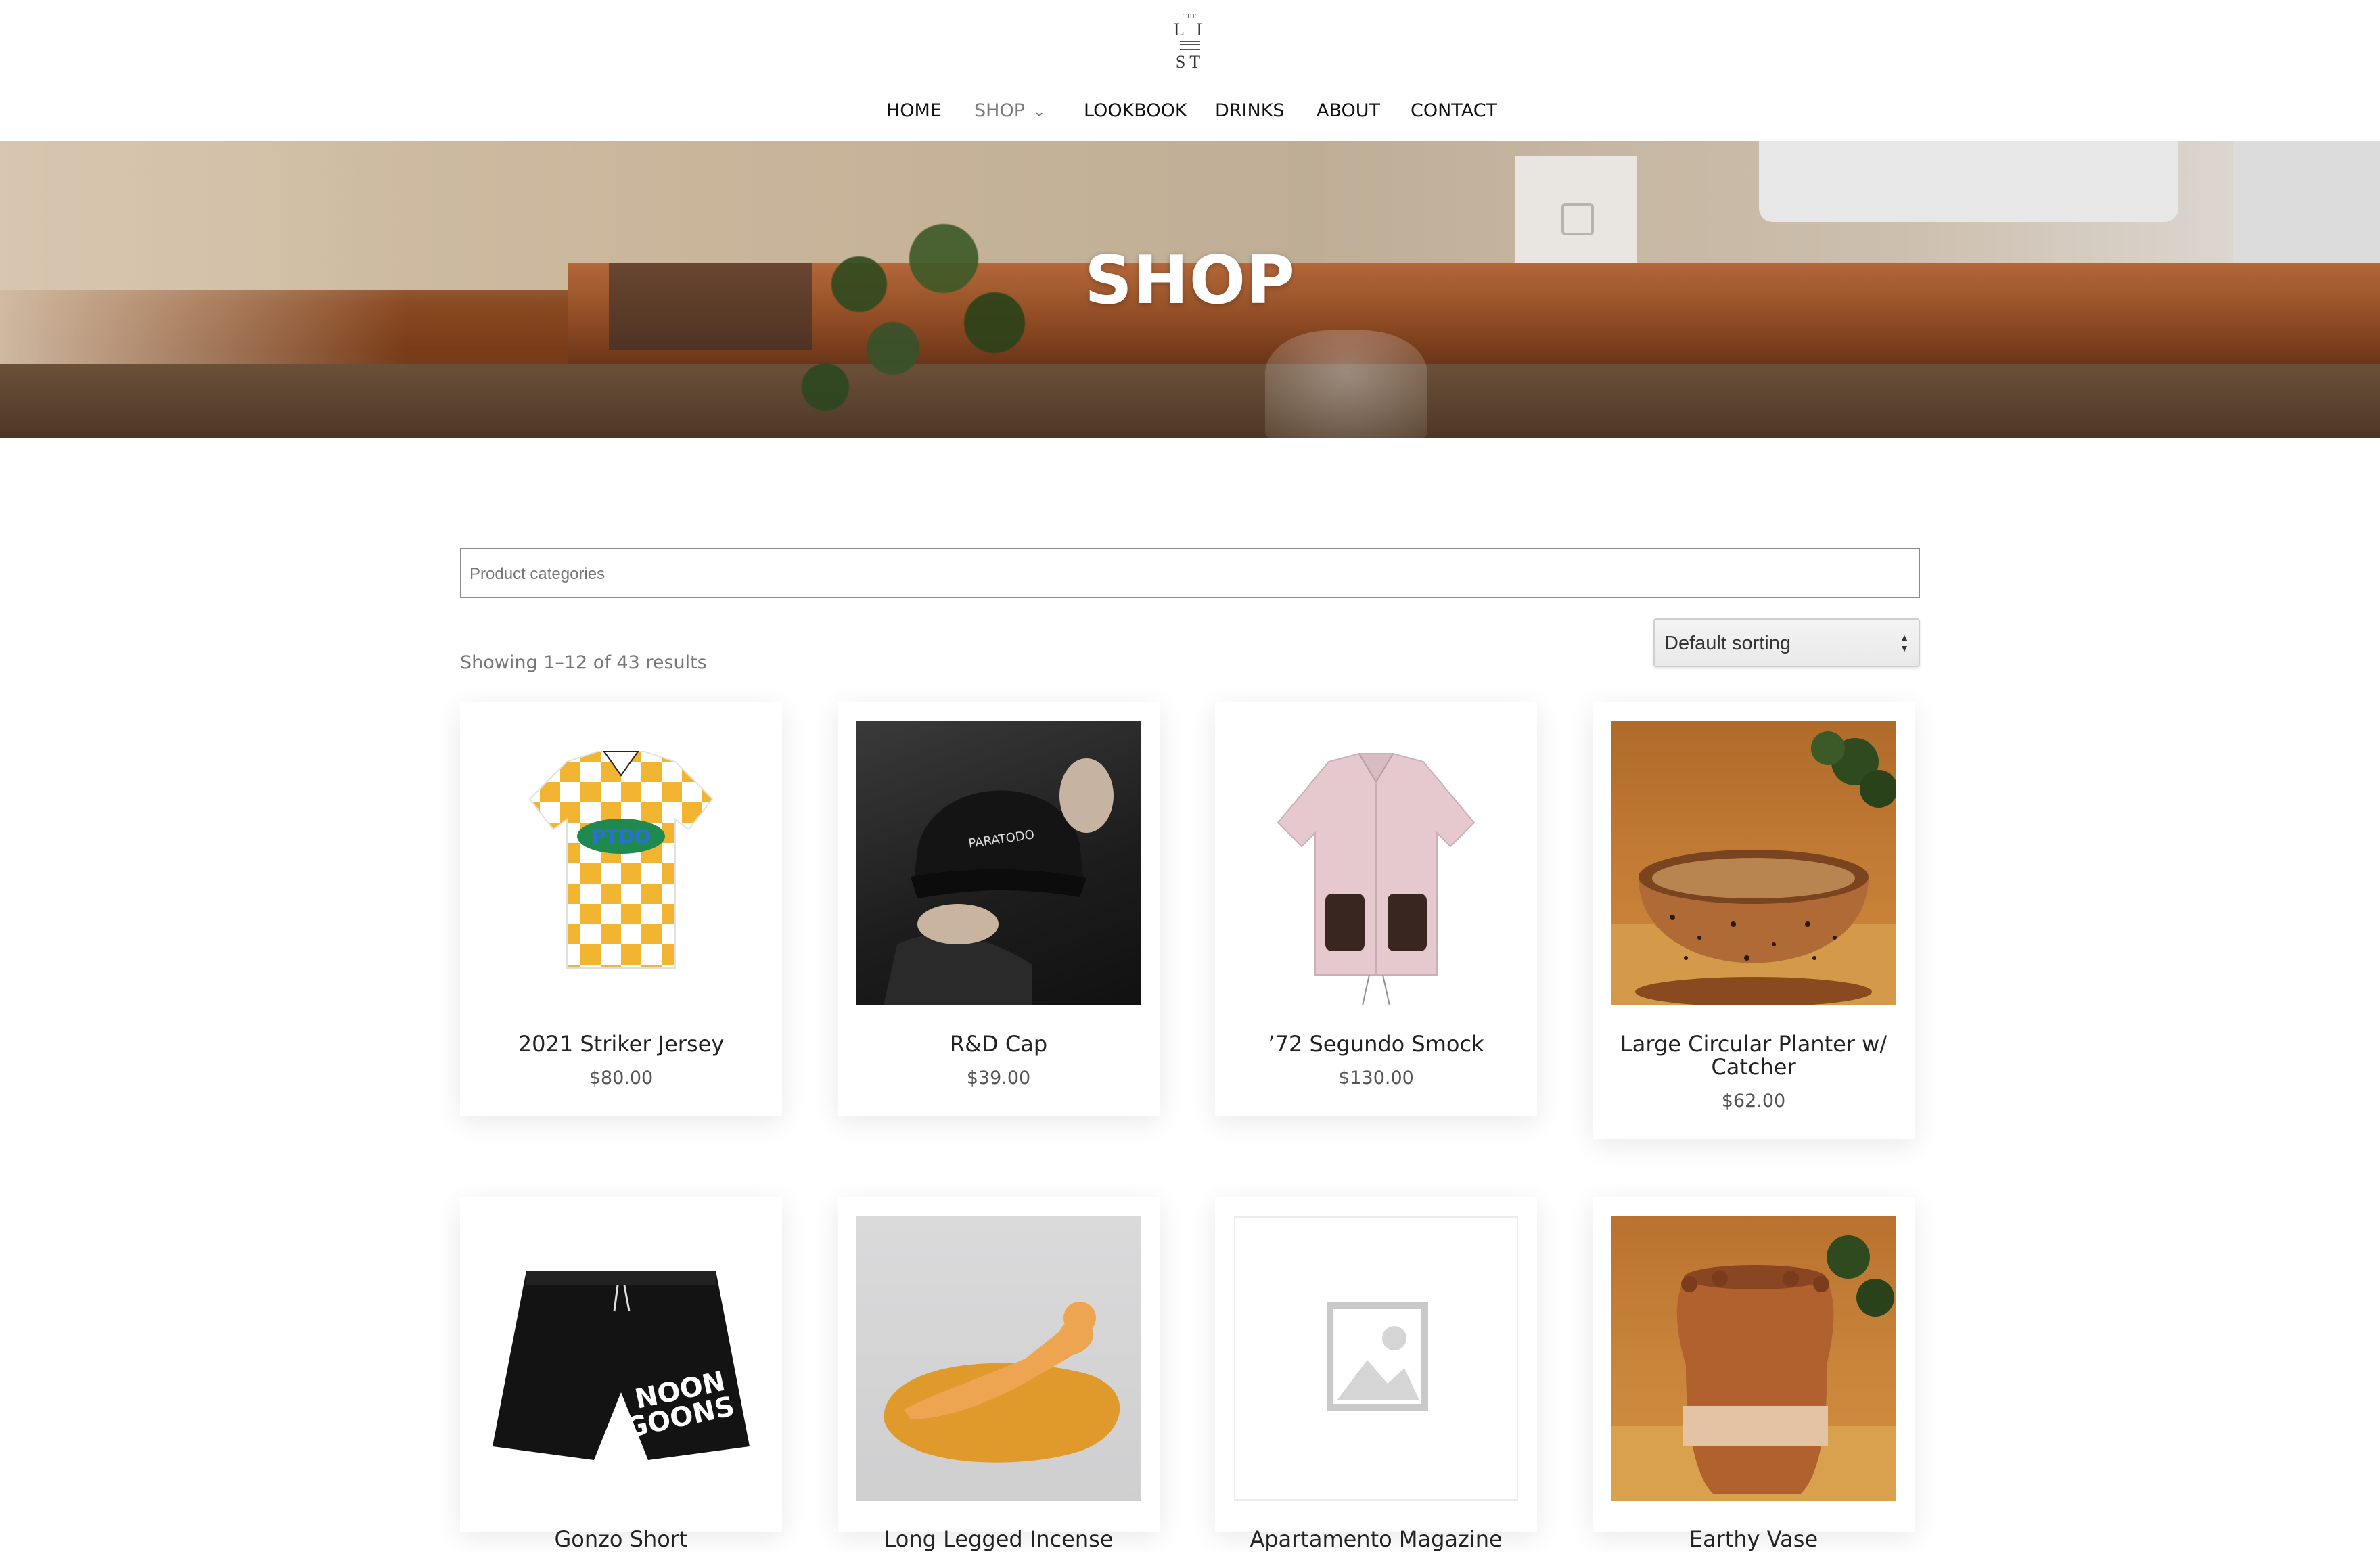 This screenshot has width=2380, height=1552. Describe the element at coordinates (1190, 46) in the screenshot. I see `logo-rule` at that location.